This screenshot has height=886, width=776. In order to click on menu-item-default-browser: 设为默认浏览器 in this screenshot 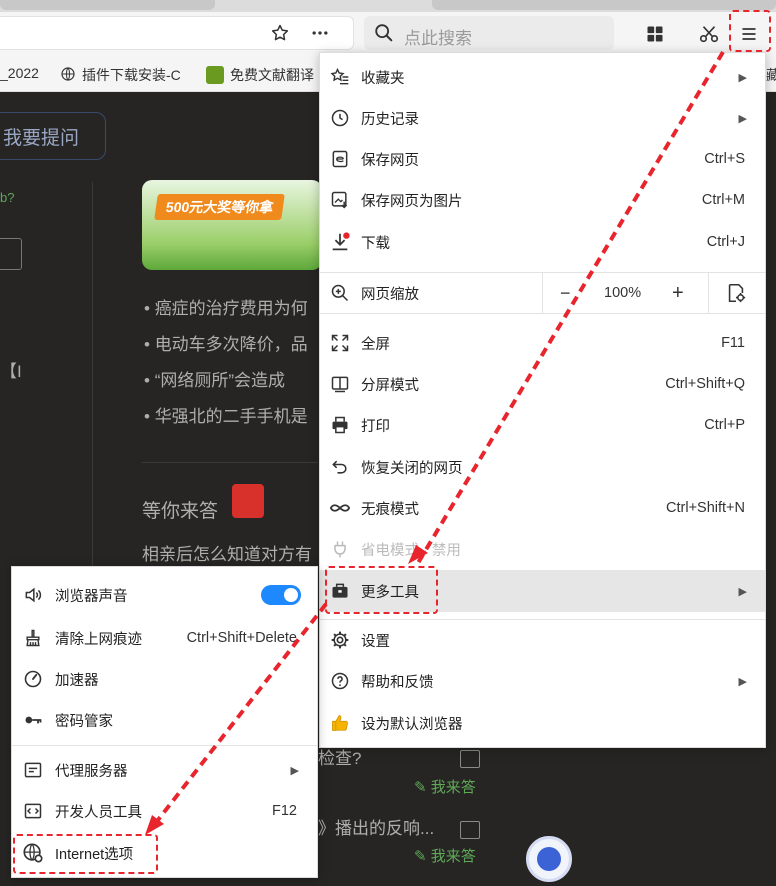, I will do `click(542, 723)`.